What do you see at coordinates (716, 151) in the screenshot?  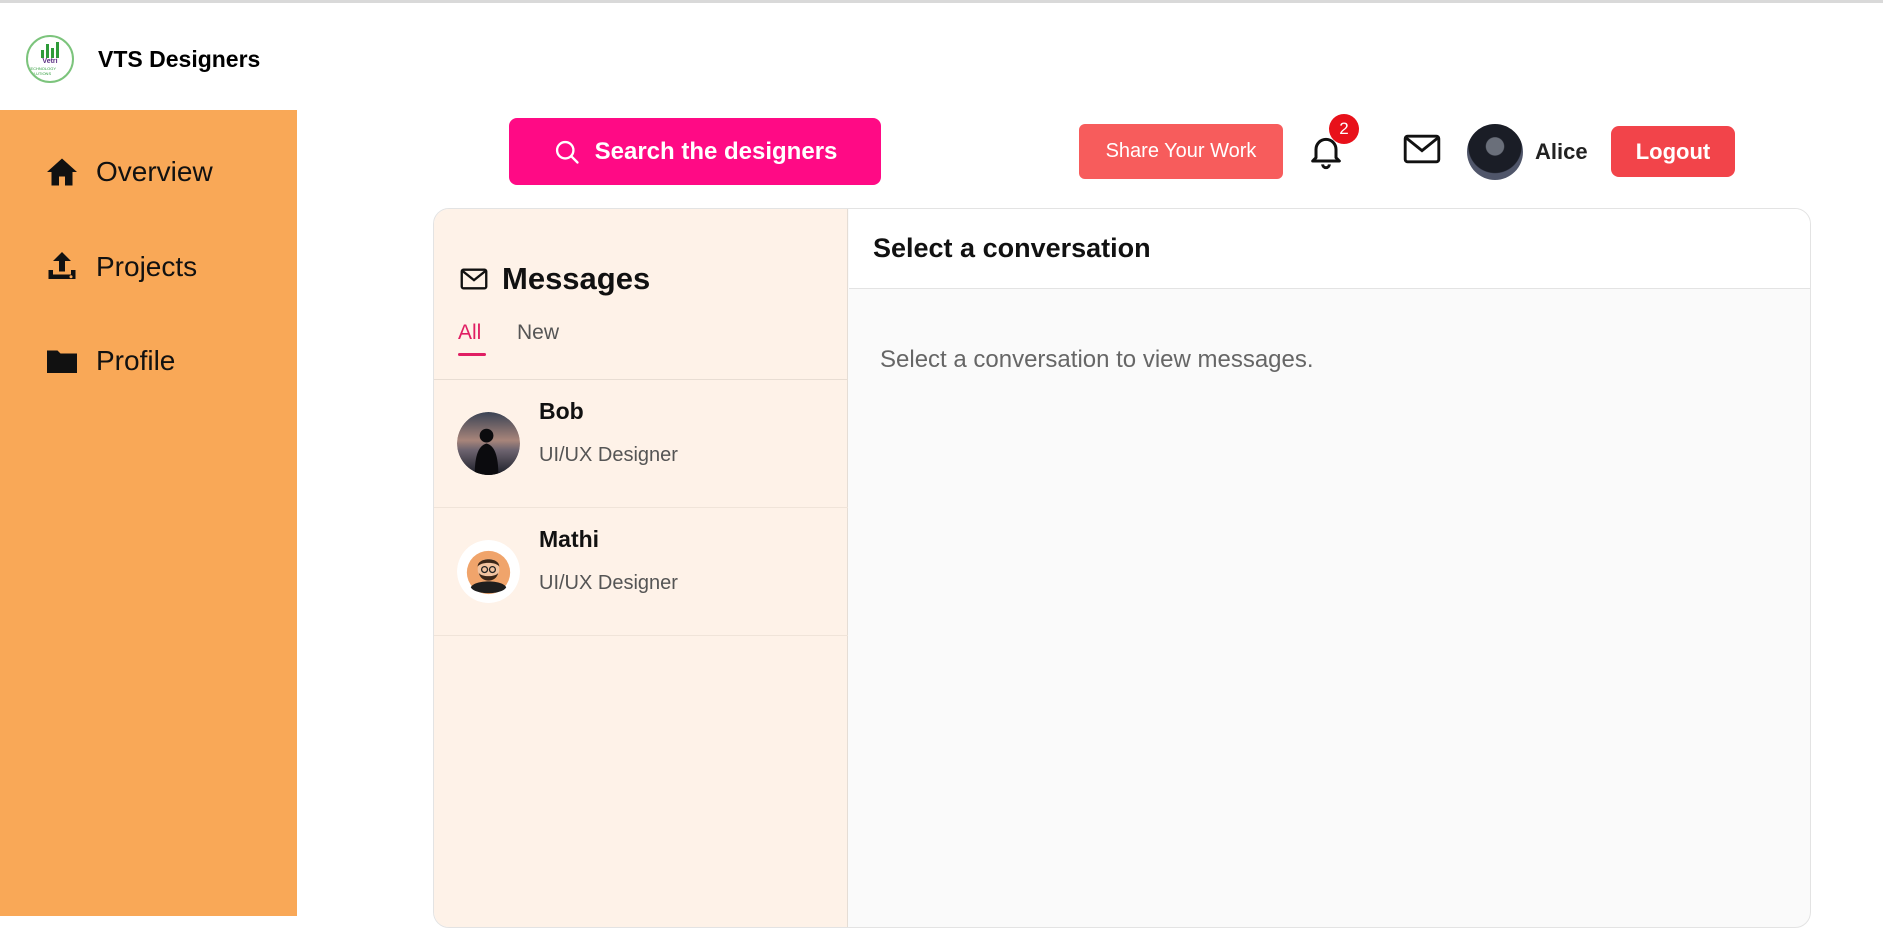 I see `search-button-label: Search the designers` at bounding box center [716, 151].